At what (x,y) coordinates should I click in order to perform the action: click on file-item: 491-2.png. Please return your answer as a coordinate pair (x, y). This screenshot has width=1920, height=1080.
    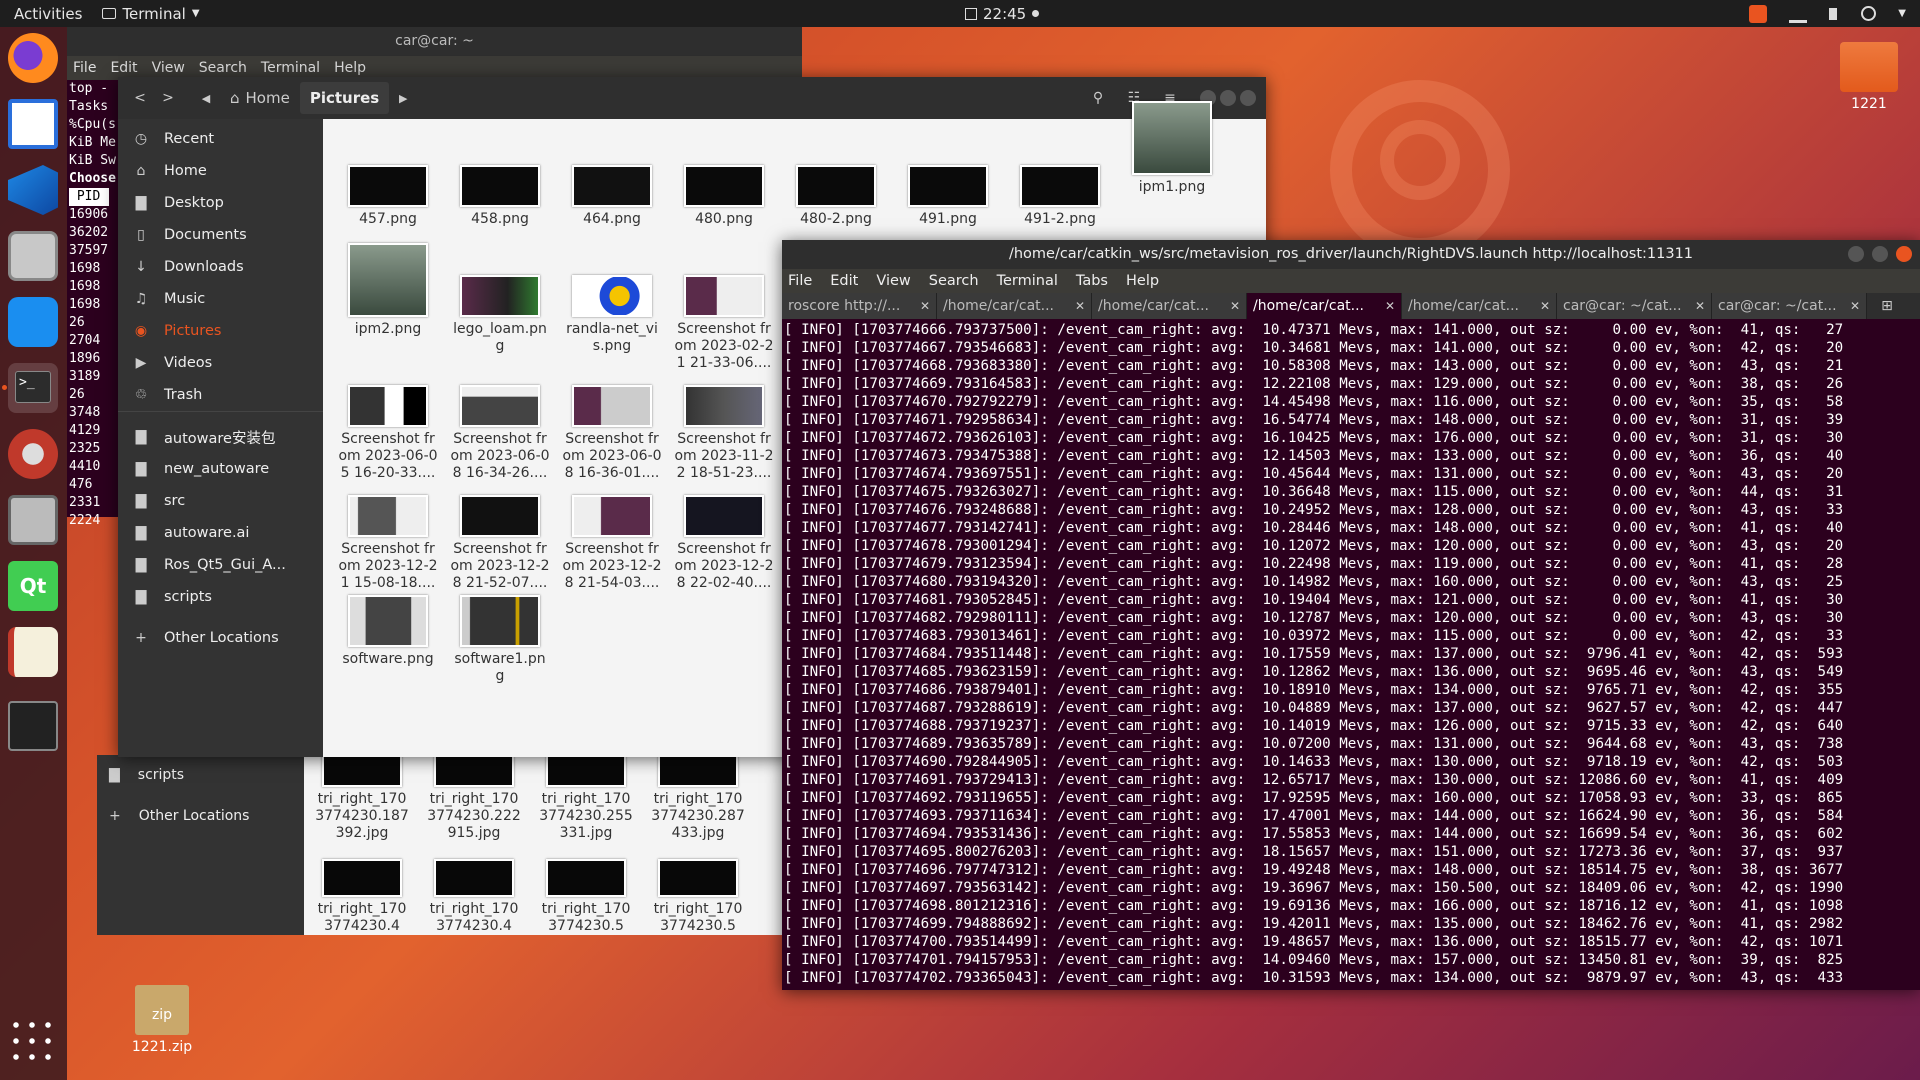
    Looking at the image, I should click on (1060, 196).